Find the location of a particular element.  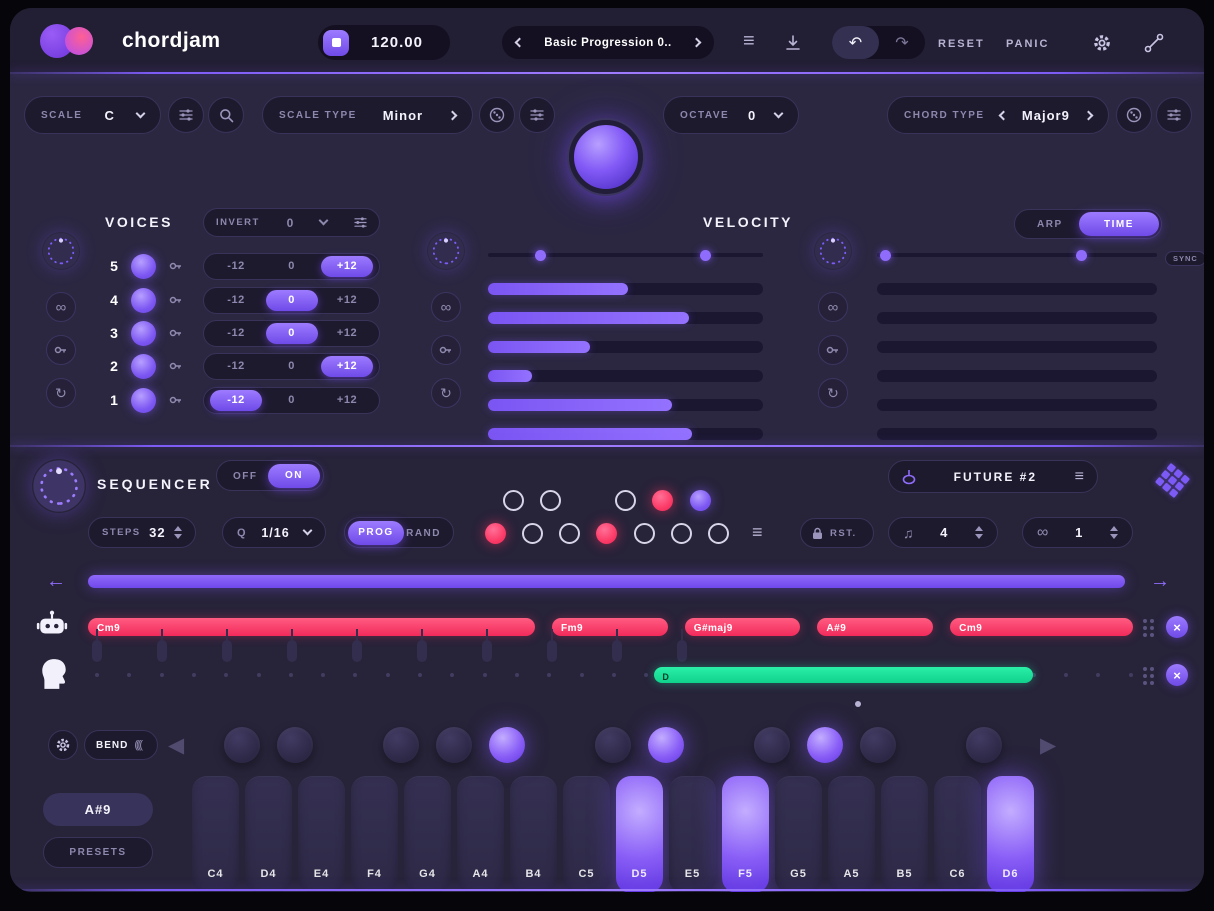

chord-track-clear-button: × is located at coordinates (1177, 627).